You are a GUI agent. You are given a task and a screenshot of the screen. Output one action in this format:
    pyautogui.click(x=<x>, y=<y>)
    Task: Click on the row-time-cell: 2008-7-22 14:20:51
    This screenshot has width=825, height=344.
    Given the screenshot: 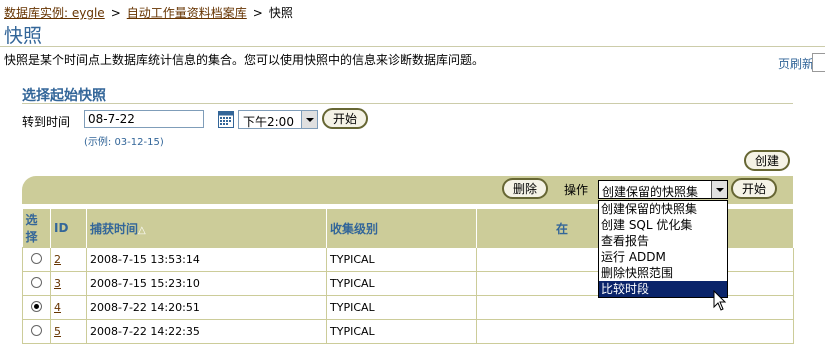 What is the action you would take?
    pyautogui.click(x=206, y=307)
    